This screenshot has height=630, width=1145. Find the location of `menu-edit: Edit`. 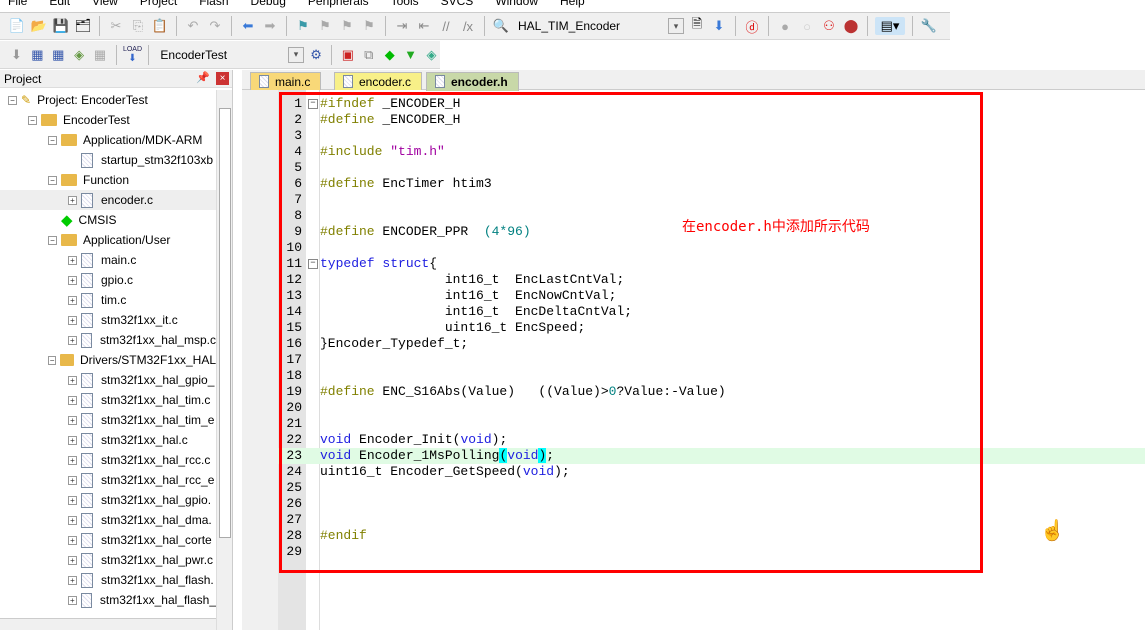

menu-edit: Edit is located at coordinates (59, 4).